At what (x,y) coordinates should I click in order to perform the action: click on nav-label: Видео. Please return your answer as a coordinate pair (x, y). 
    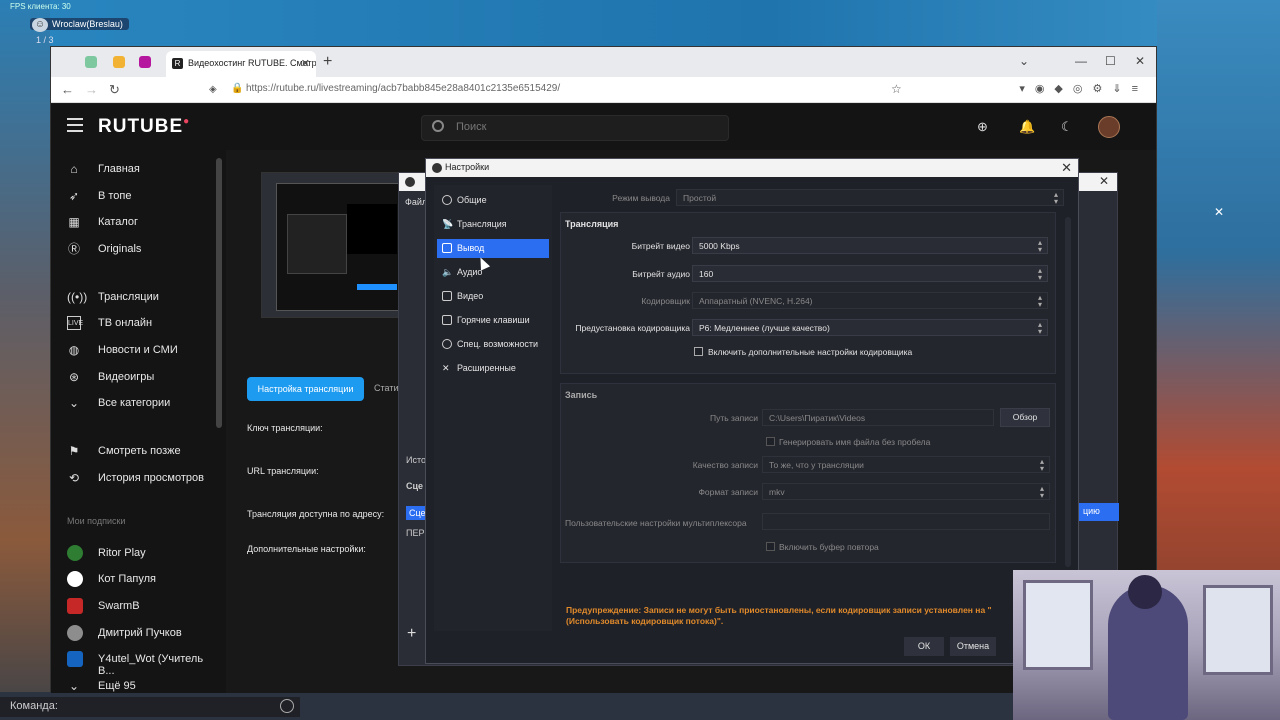
    Looking at the image, I should click on (470, 296).